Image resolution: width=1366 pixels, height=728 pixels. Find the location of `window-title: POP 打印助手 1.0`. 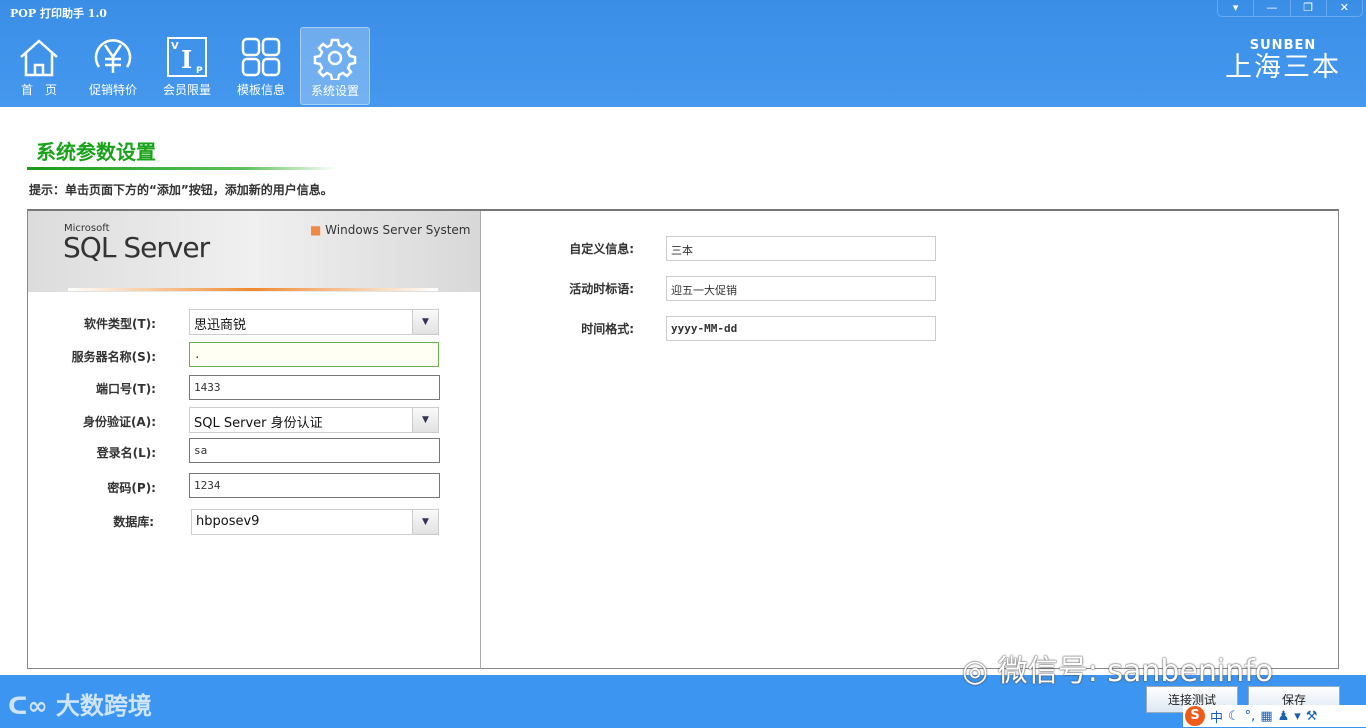

window-title: POP 打印助手 1.0 is located at coordinates (58, 13).